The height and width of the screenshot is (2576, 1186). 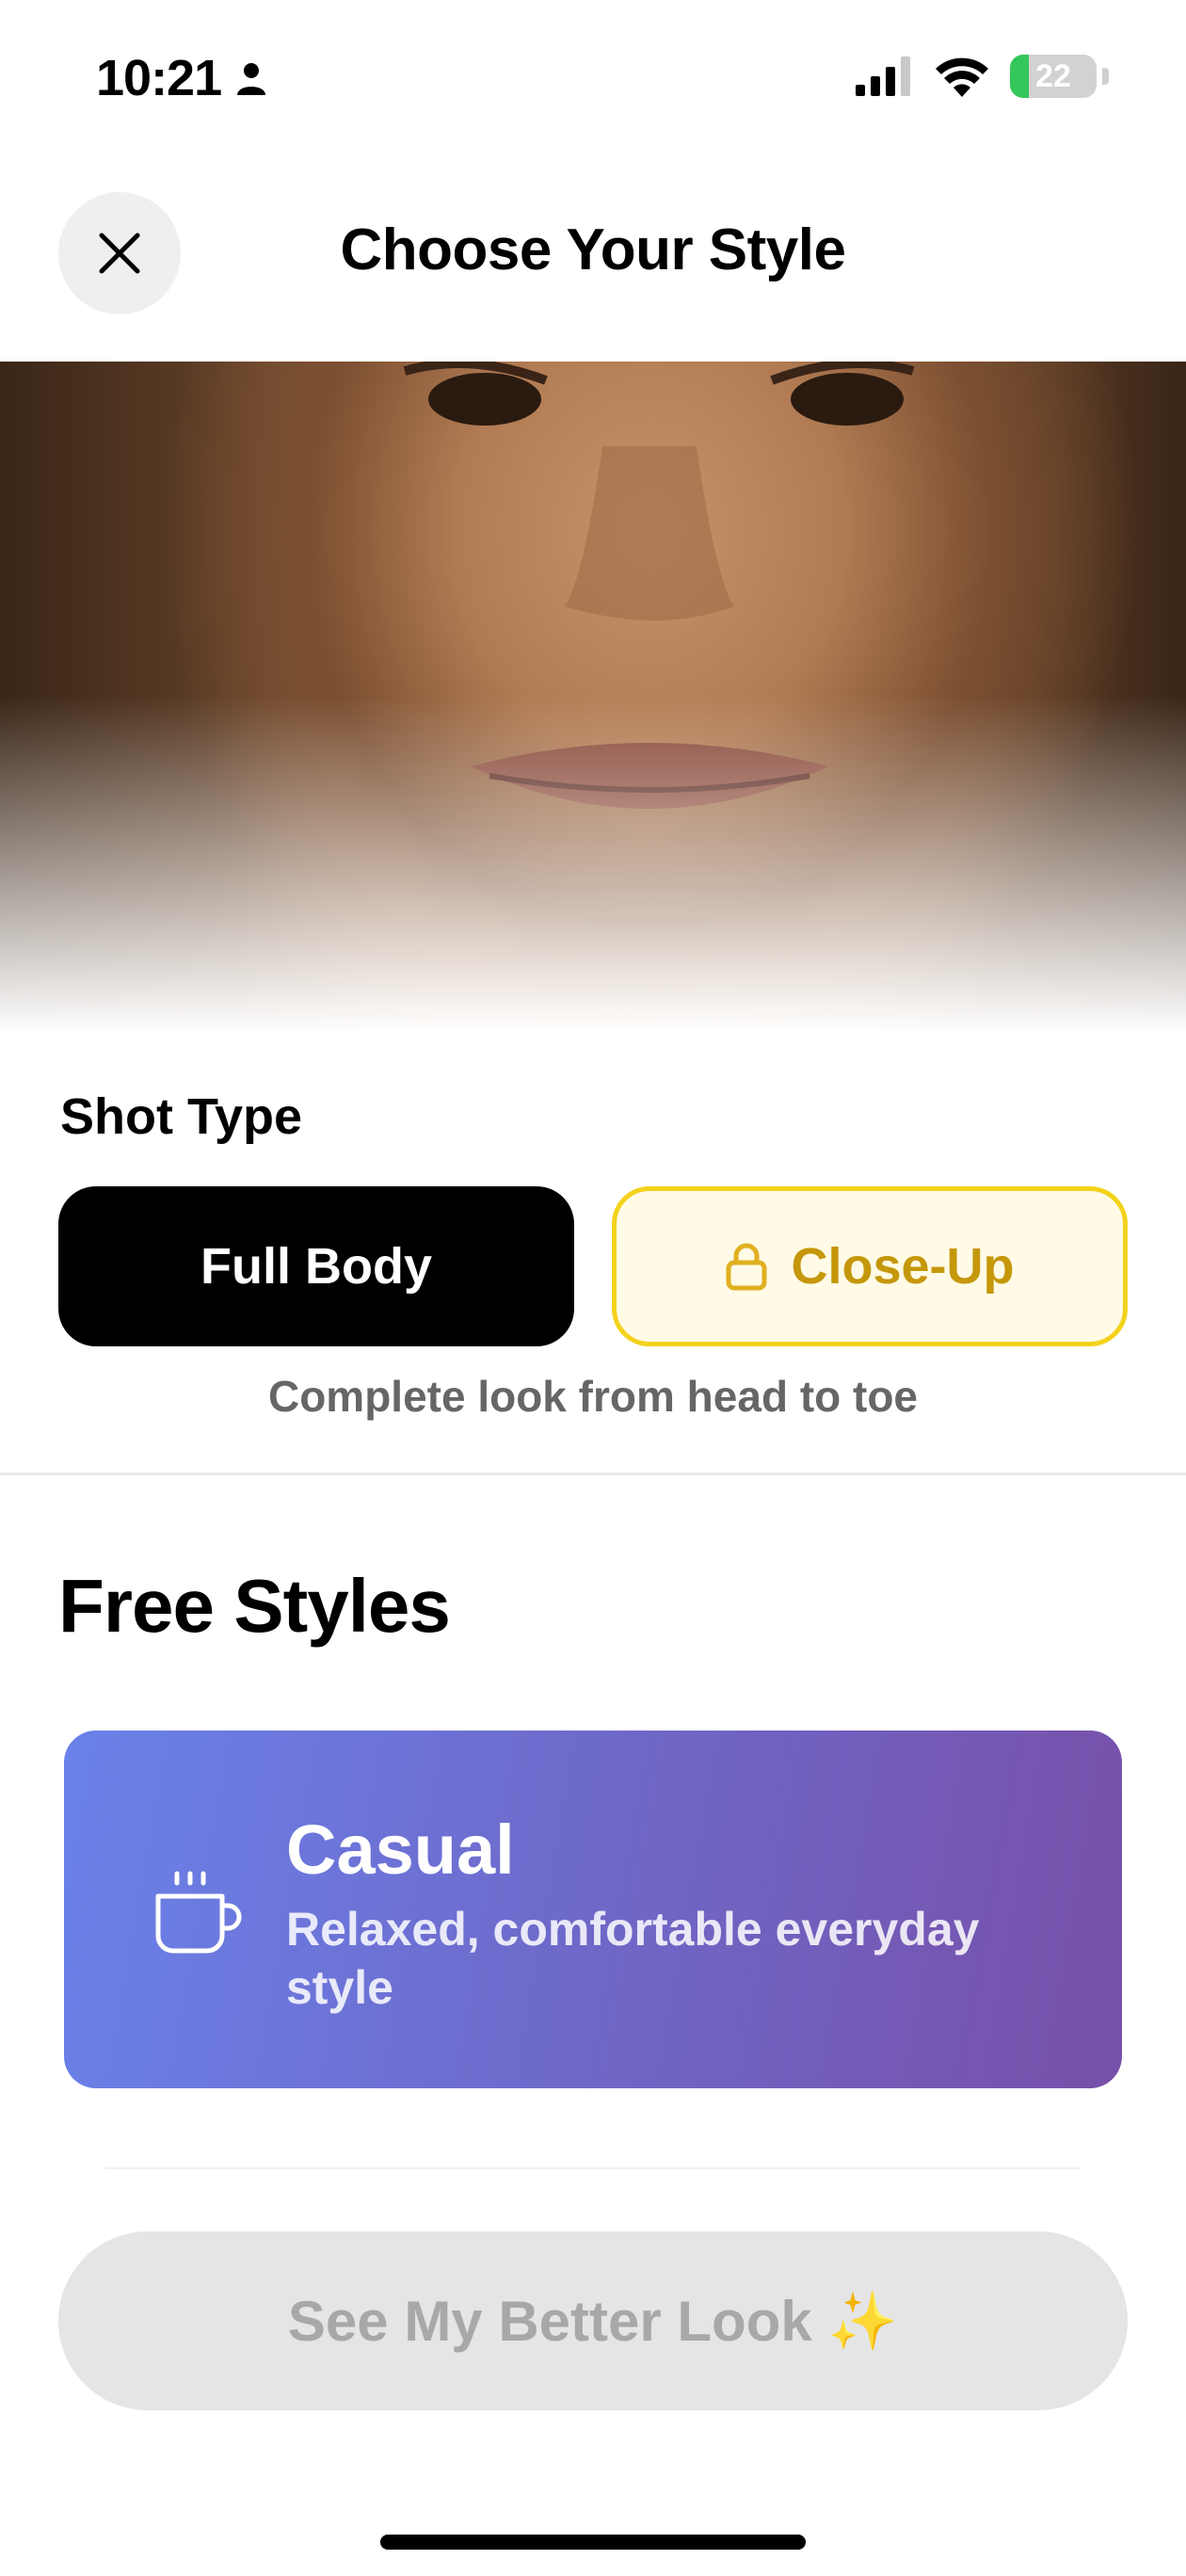 I want to click on lock-icon, so click(x=746, y=1267).